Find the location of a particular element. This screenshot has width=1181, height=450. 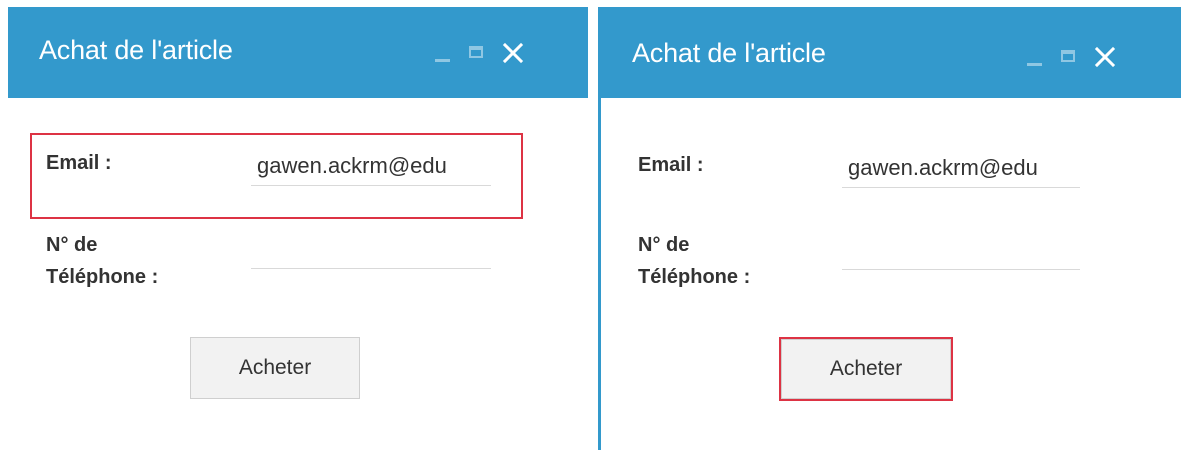

email-field-wrapper is located at coordinates (961, 171).